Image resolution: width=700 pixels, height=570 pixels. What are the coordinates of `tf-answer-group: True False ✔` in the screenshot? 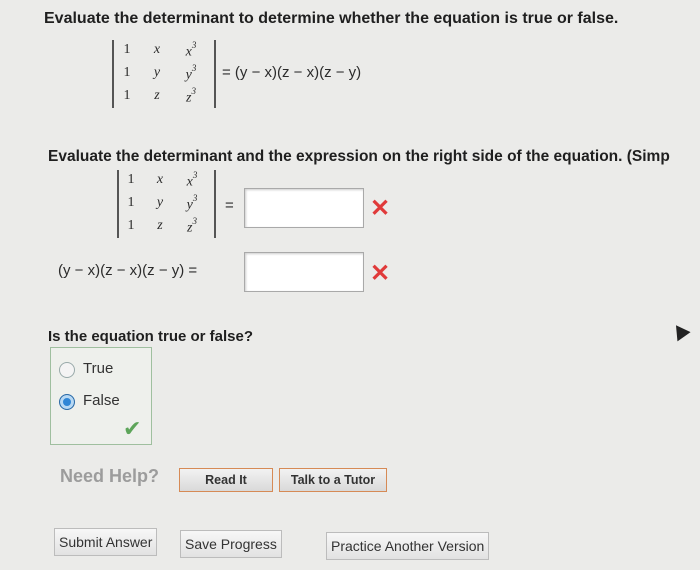 It's located at (101, 396).